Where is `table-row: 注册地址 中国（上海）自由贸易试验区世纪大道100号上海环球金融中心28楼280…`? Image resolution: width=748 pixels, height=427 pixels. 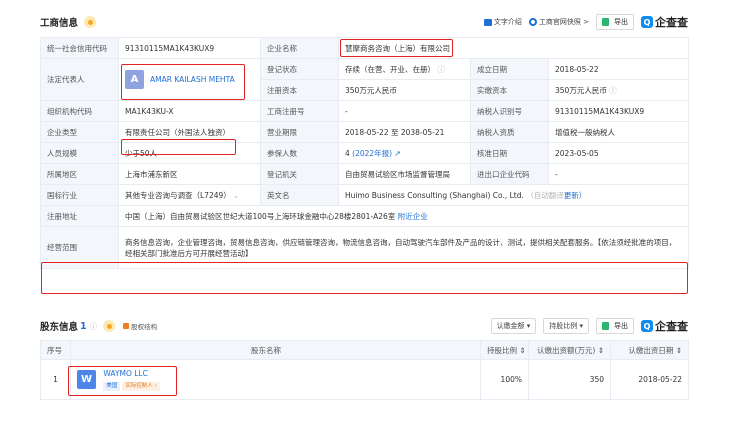 table-row: 注册地址 中国（上海）自由贸易试验区世纪大道100号上海环球金融中心28楼280… is located at coordinates (365, 216).